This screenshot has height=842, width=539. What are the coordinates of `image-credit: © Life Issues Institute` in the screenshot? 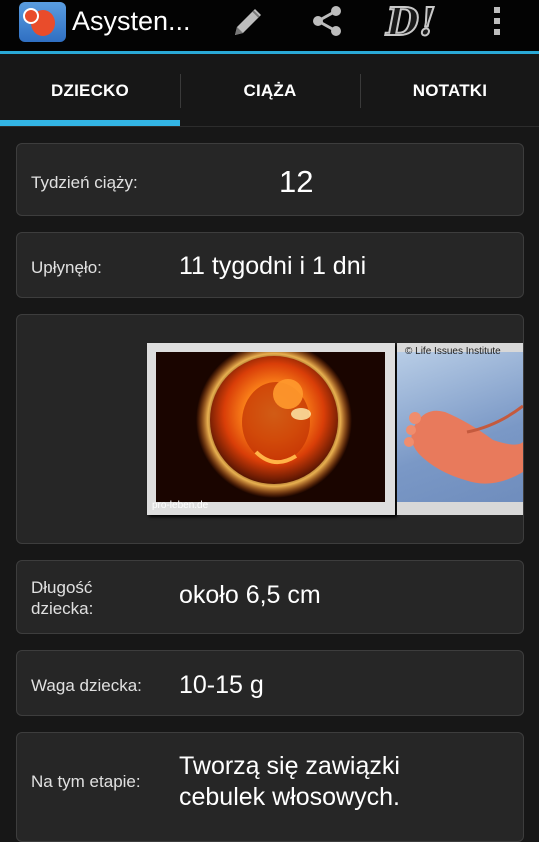 It's located at (453, 351).